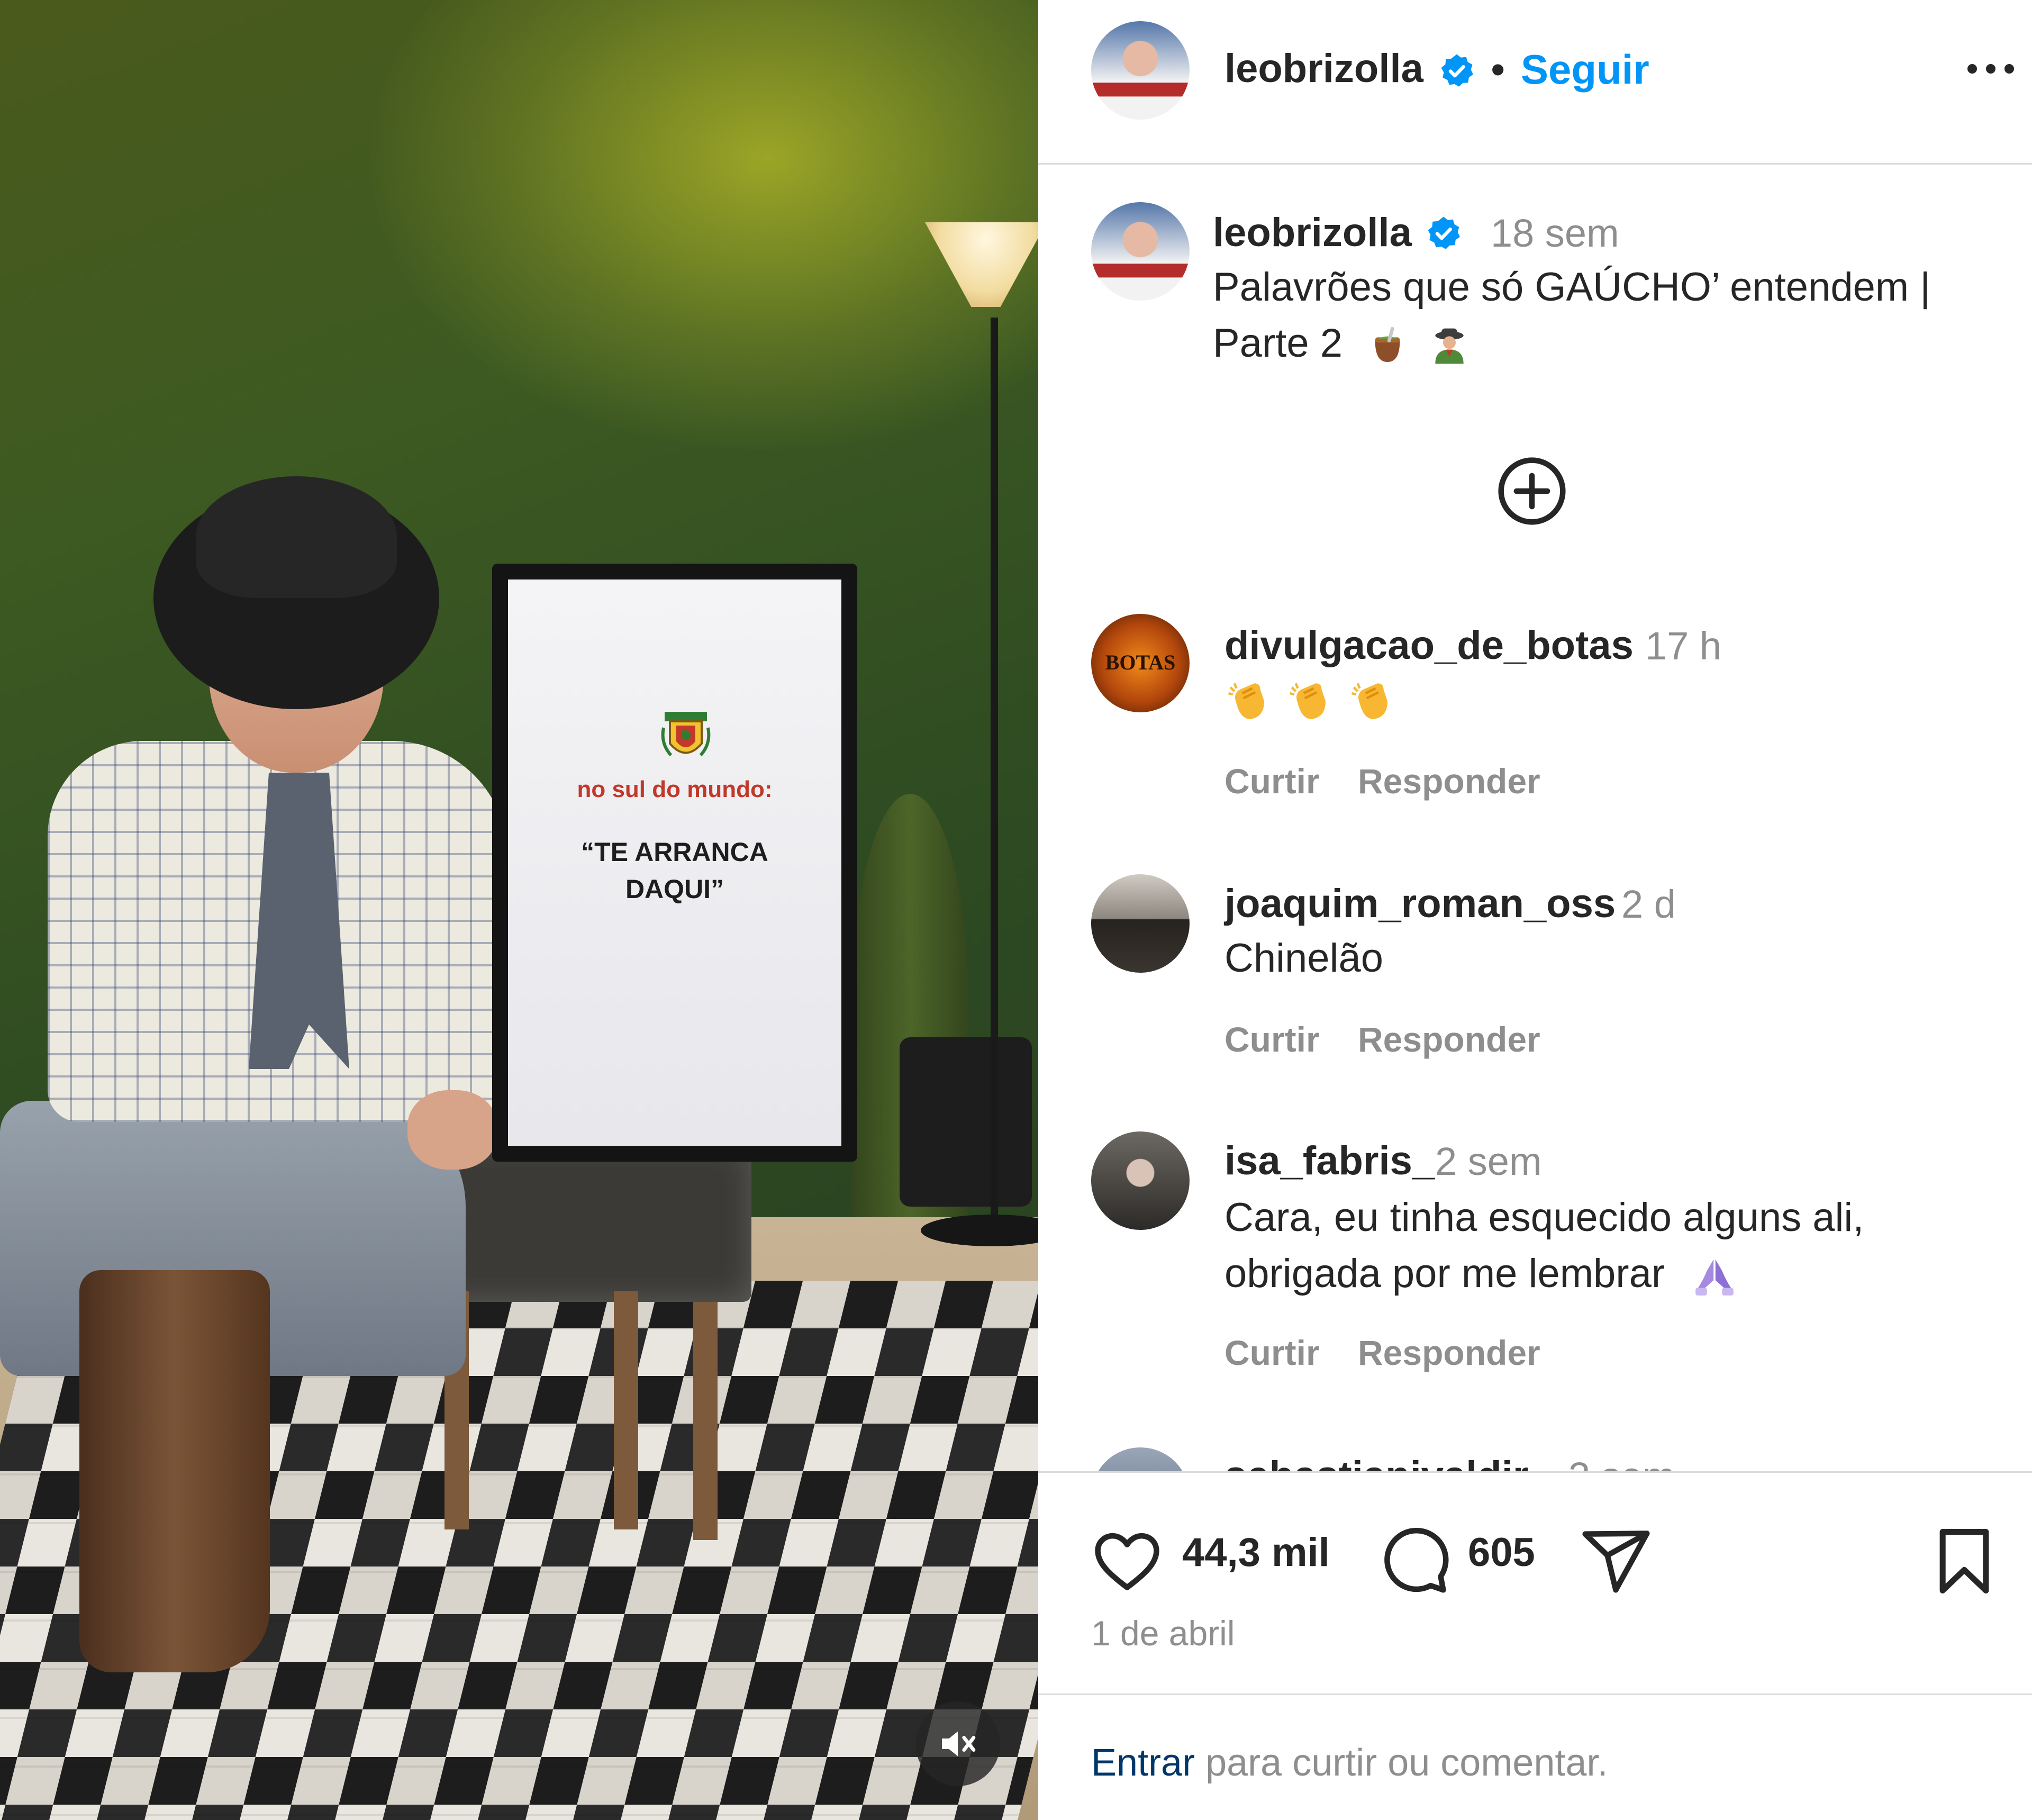  Describe the element at coordinates (452, 1130) in the screenshot. I see `person-hand` at that location.